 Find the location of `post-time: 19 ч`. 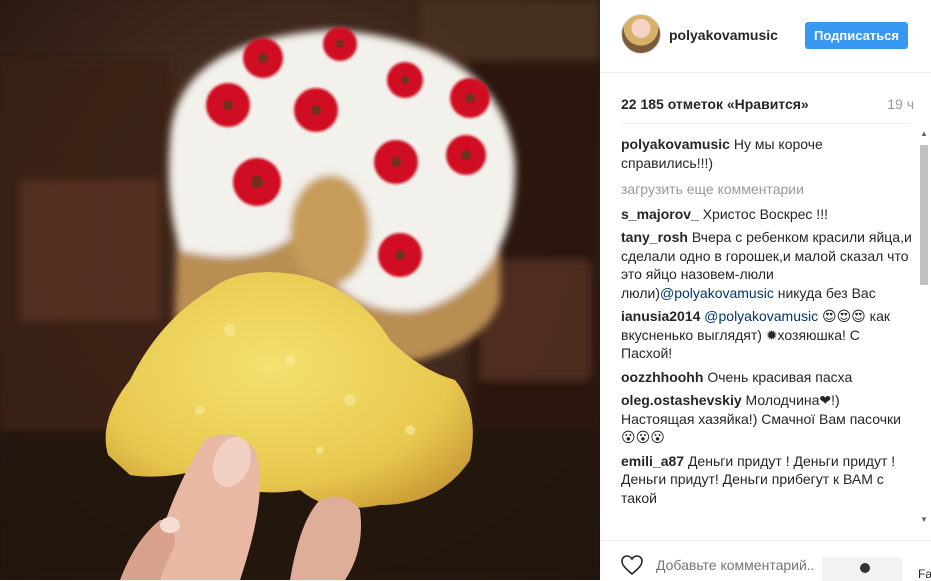

post-time: 19 ч is located at coordinates (900, 104).